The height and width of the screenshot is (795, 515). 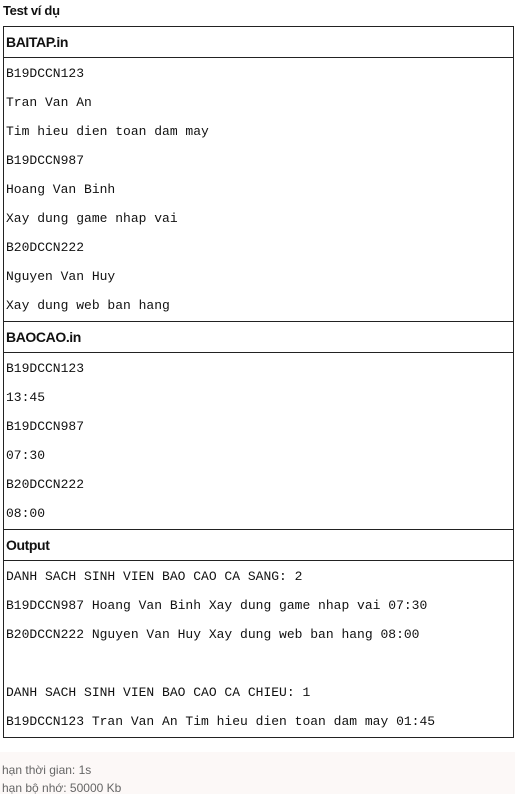 What do you see at coordinates (107, 131) in the screenshot?
I see `content-line: Tim hieu dien toan dam may` at bounding box center [107, 131].